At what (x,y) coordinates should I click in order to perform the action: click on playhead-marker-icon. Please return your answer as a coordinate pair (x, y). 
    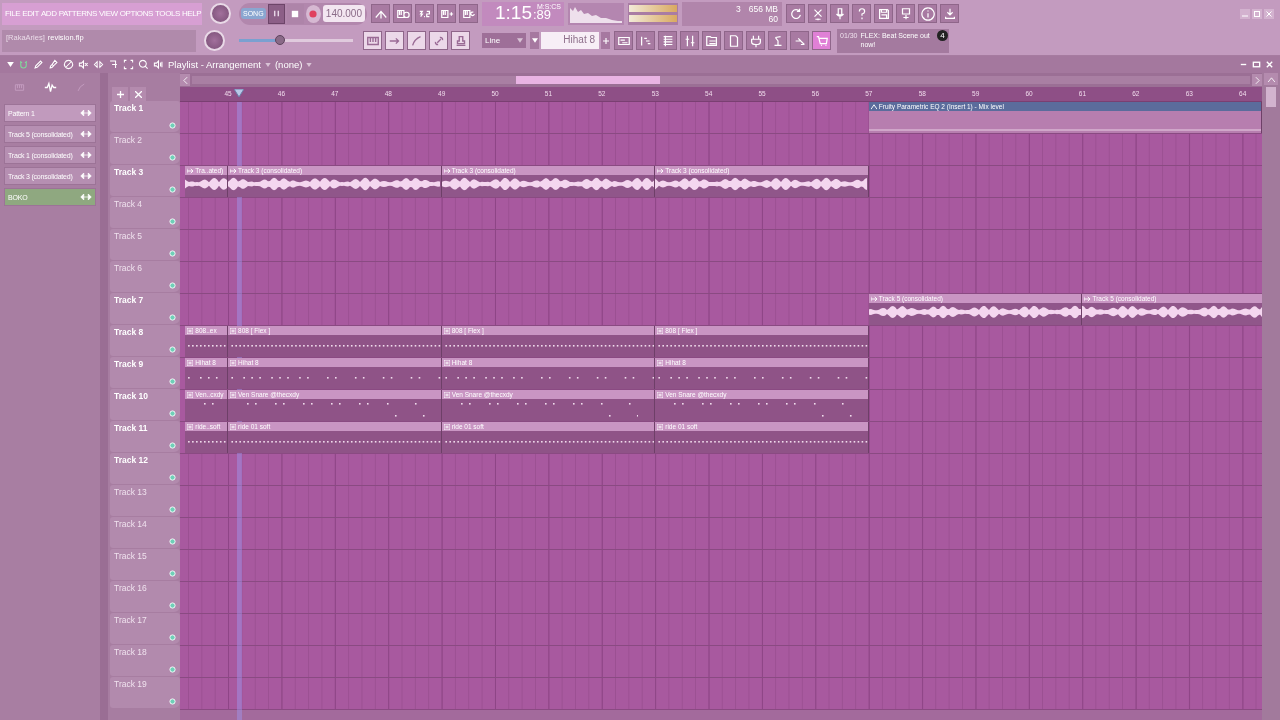
    Looking at the image, I should click on (238, 93).